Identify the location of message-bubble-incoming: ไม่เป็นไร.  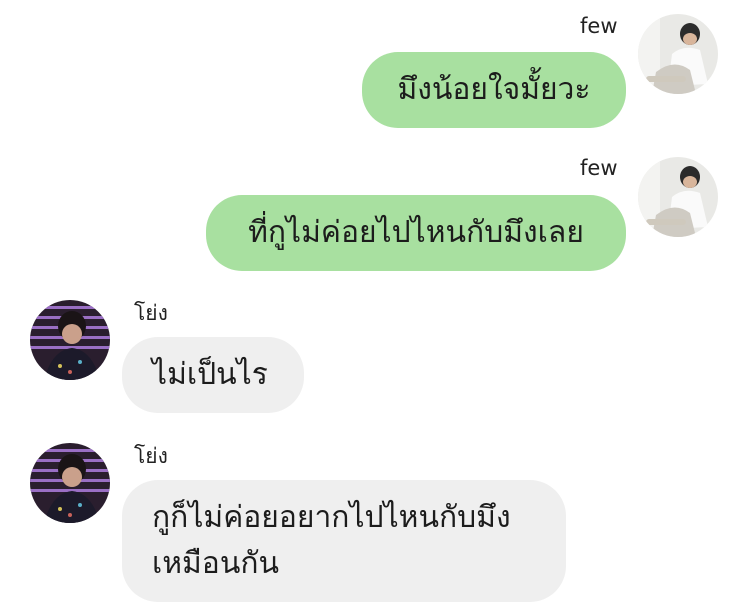
(213, 375).